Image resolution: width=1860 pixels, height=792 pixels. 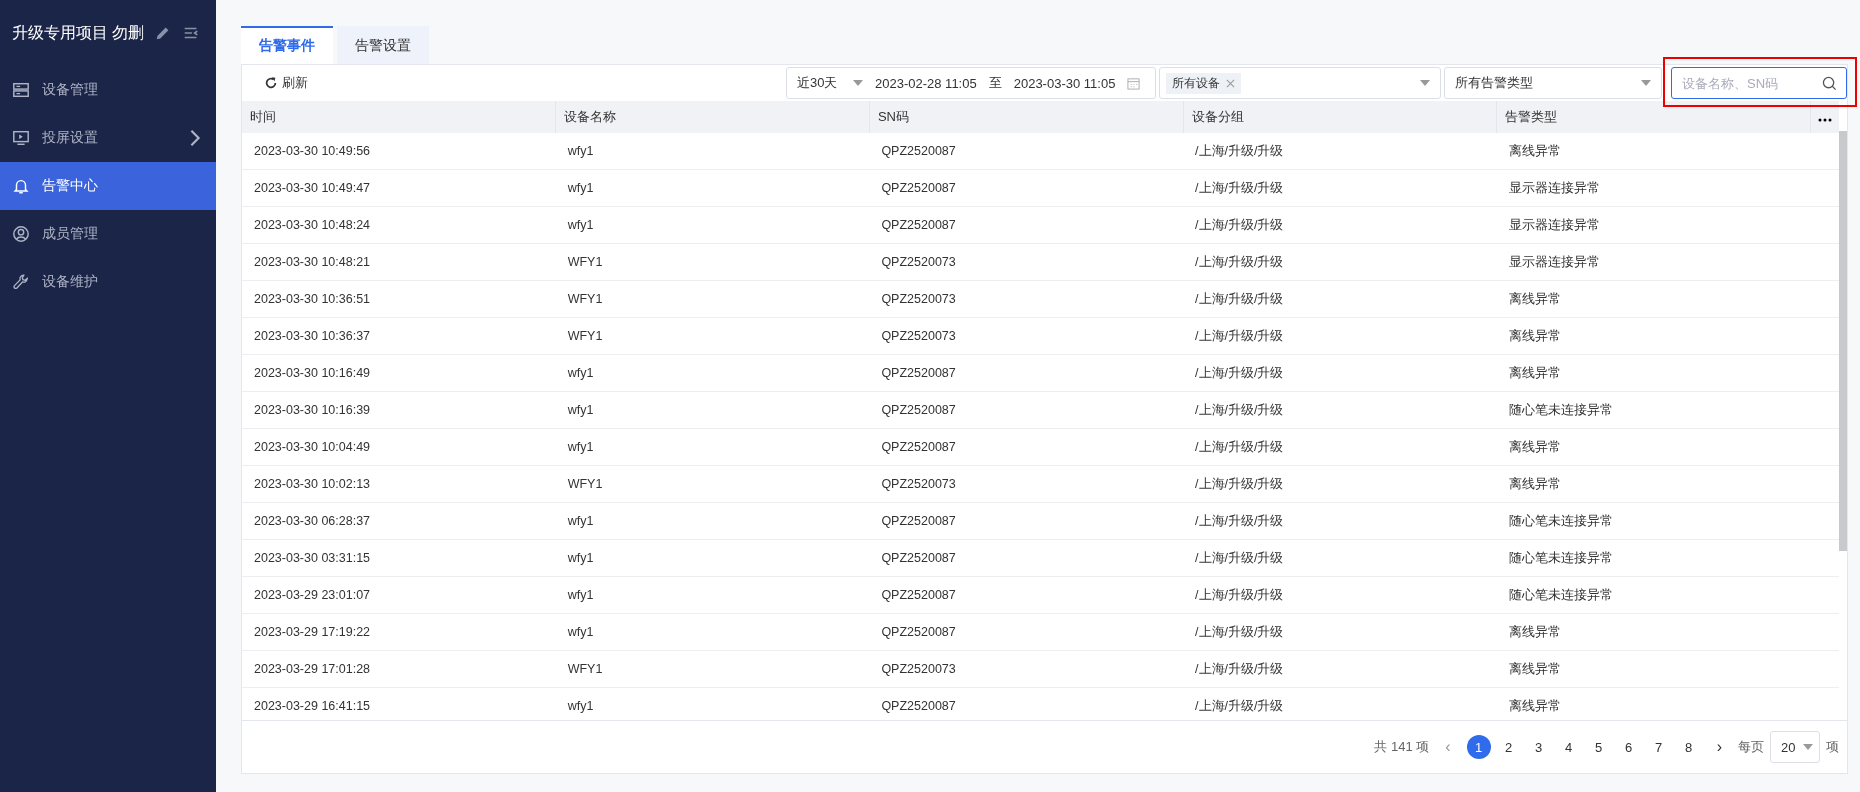 What do you see at coordinates (1134, 83) in the screenshot?
I see `calendar-icon` at bounding box center [1134, 83].